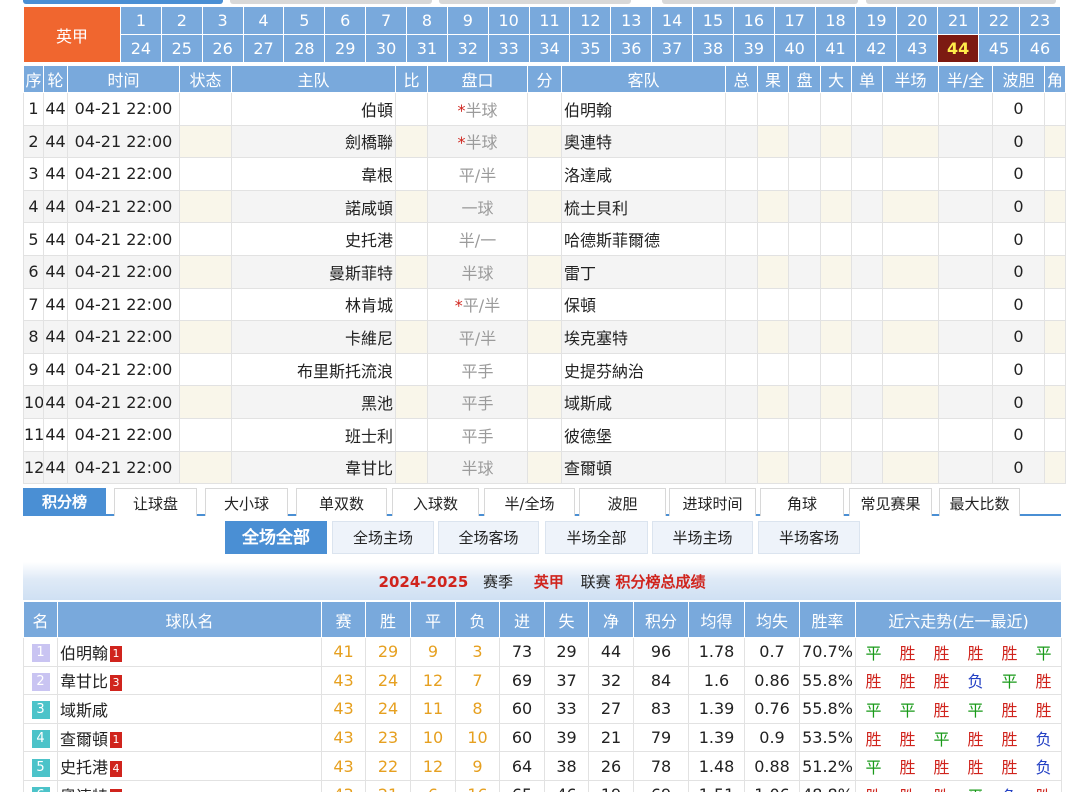 The width and height of the screenshot is (1080, 792). I want to click on home-team: 史托港, so click(313, 239).